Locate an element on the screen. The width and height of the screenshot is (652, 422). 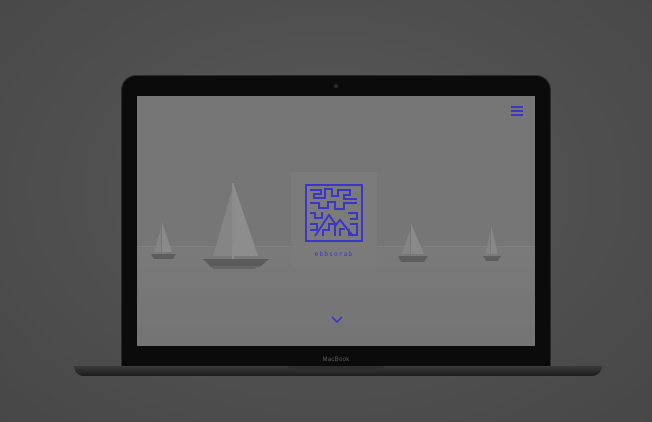
hamburger-menu-icon is located at coordinates (517, 107).